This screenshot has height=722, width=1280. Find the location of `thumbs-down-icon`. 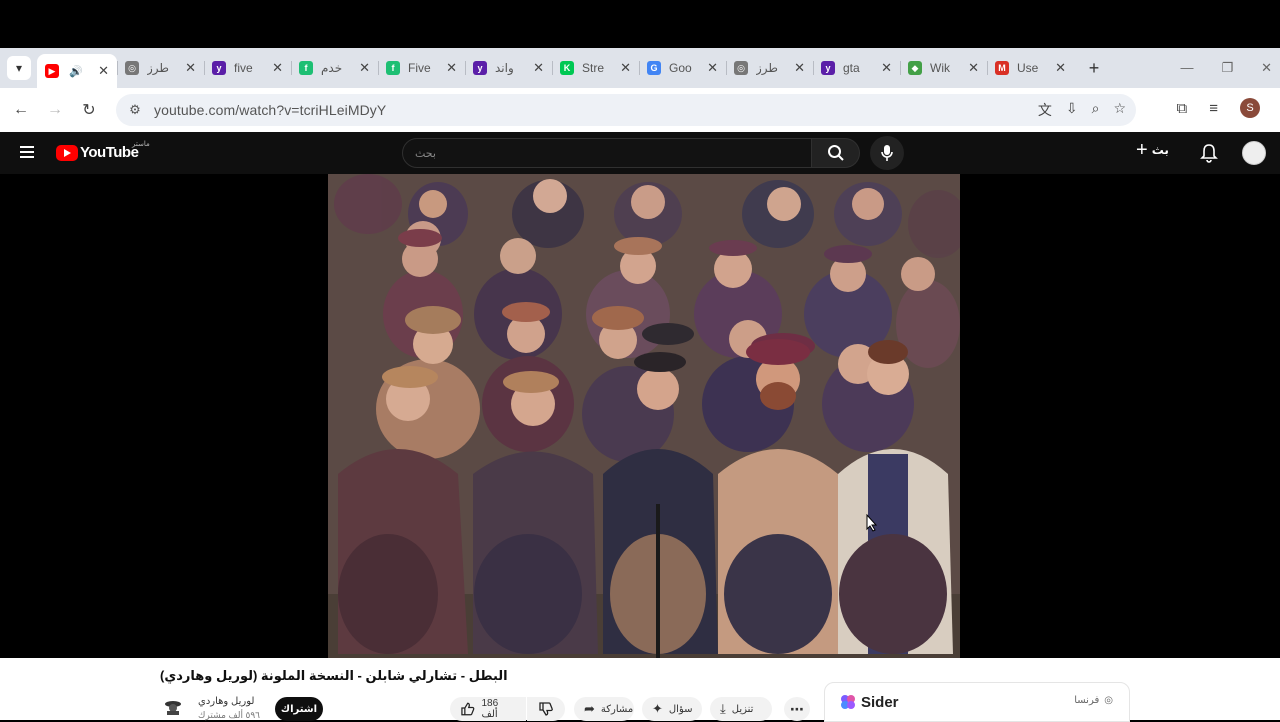

thumbs-down-icon is located at coordinates (546, 709).